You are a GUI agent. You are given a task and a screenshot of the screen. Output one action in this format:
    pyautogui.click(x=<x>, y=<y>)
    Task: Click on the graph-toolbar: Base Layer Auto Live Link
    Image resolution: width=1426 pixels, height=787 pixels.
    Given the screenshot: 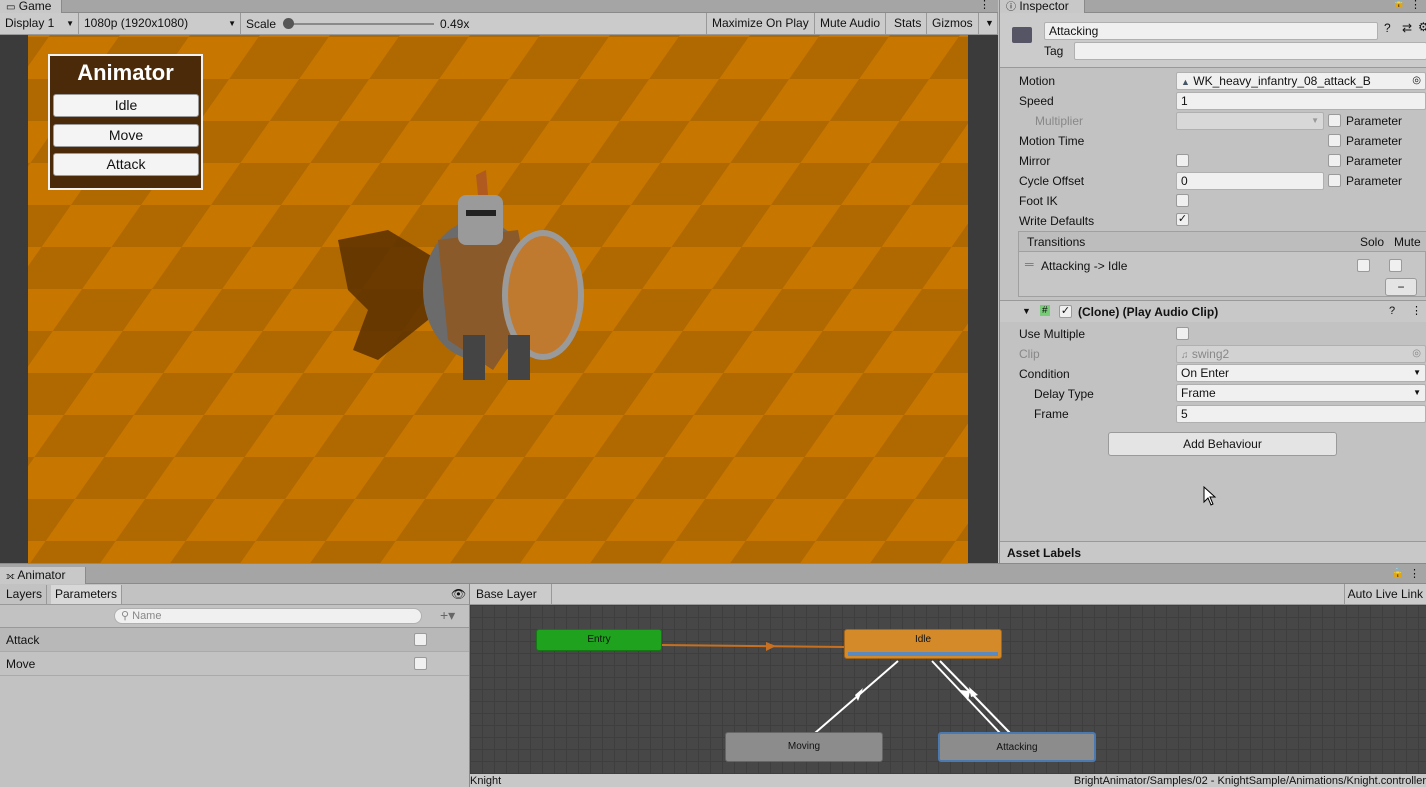 What is the action you would take?
    pyautogui.click(x=948, y=594)
    